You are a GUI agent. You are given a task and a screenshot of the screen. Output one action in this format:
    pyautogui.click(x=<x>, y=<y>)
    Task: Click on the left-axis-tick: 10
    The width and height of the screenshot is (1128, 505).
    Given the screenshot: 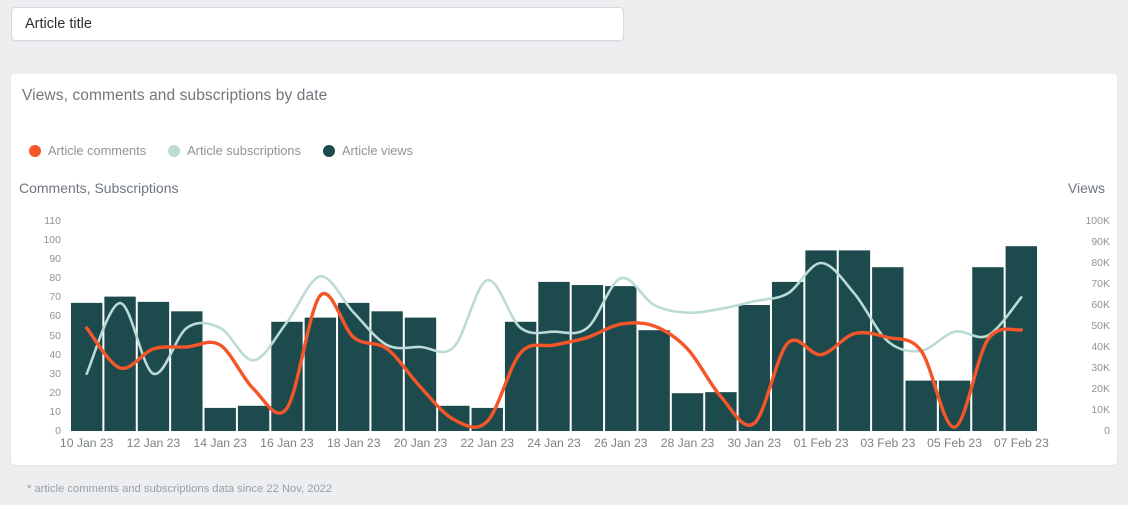 What is the action you would take?
    pyautogui.click(x=55, y=411)
    